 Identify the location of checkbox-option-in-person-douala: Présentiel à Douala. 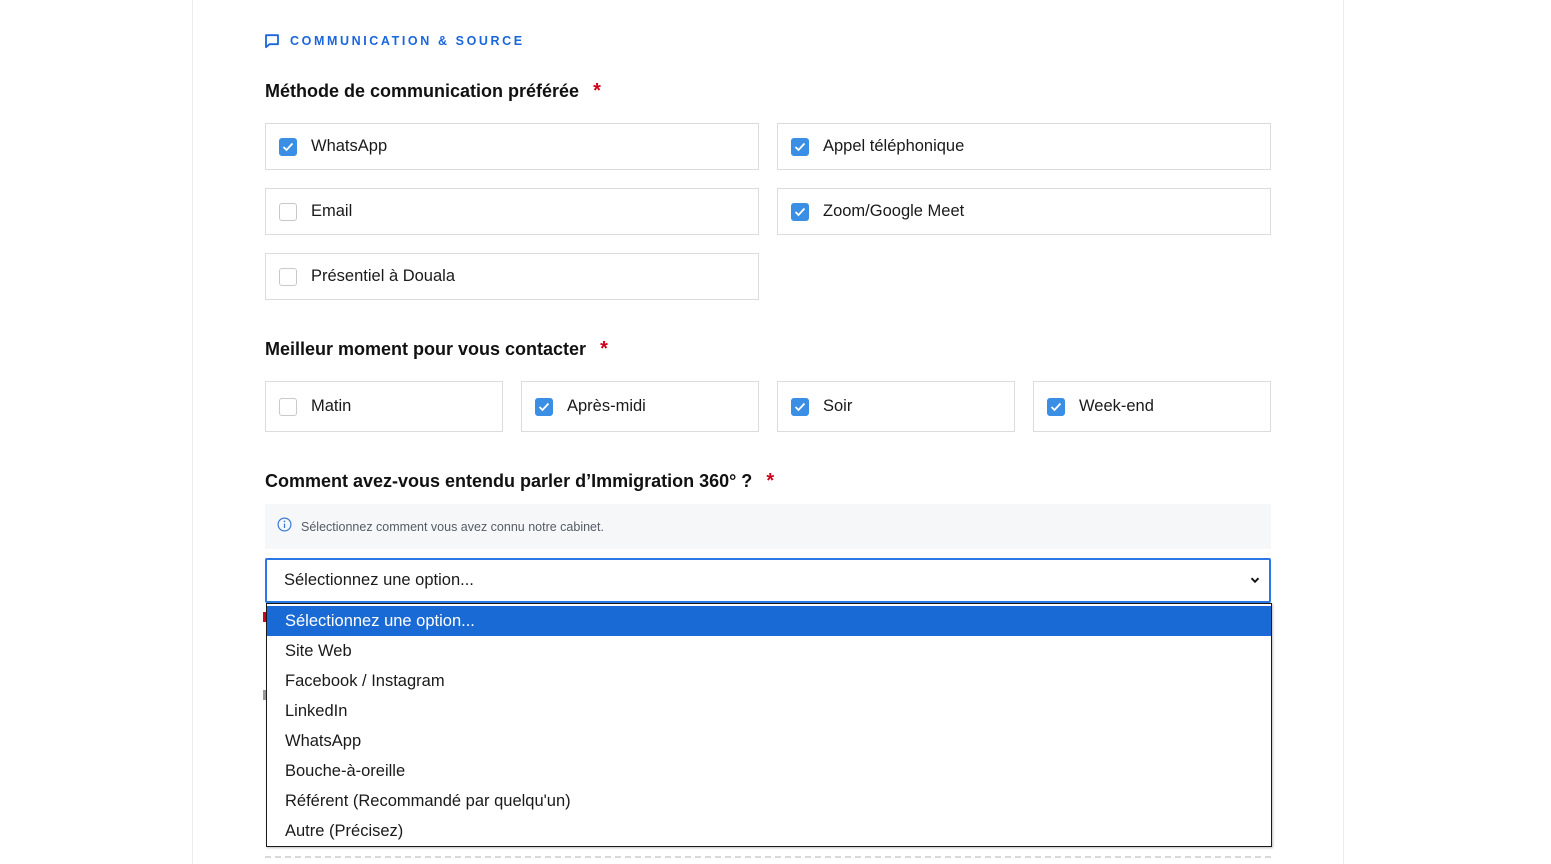
(512, 276).